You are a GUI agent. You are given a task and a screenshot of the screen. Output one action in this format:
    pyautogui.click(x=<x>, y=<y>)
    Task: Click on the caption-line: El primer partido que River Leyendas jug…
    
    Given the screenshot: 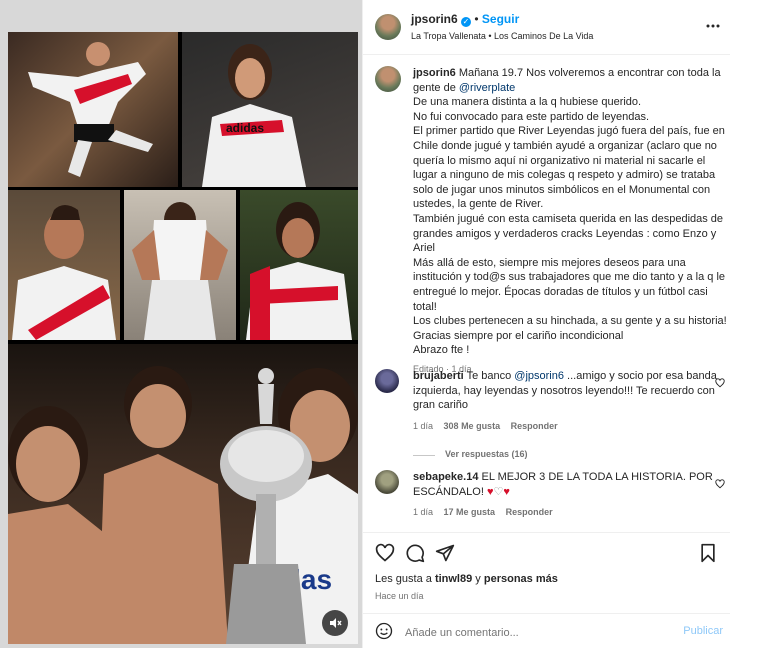 What is the action you would take?
    pyautogui.click(x=569, y=131)
    